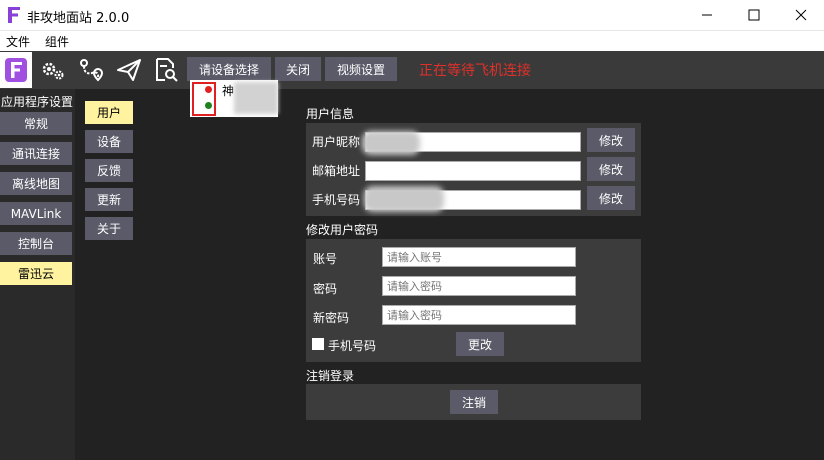 The height and width of the screenshot is (460, 824). I want to click on maximize-icon, so click(754, 15).